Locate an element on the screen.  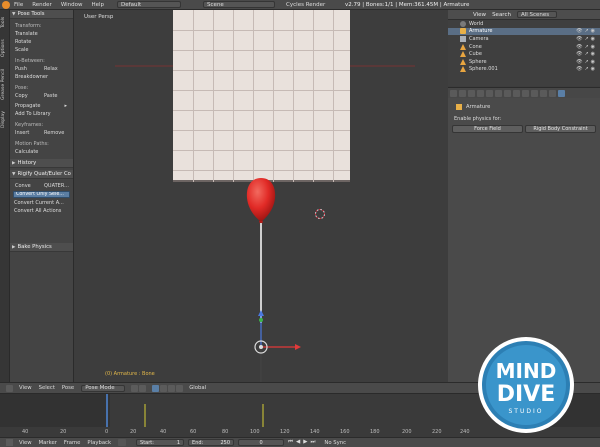
convert-all-actions-button: Convert All Actions is located at coordinates (41, 211).